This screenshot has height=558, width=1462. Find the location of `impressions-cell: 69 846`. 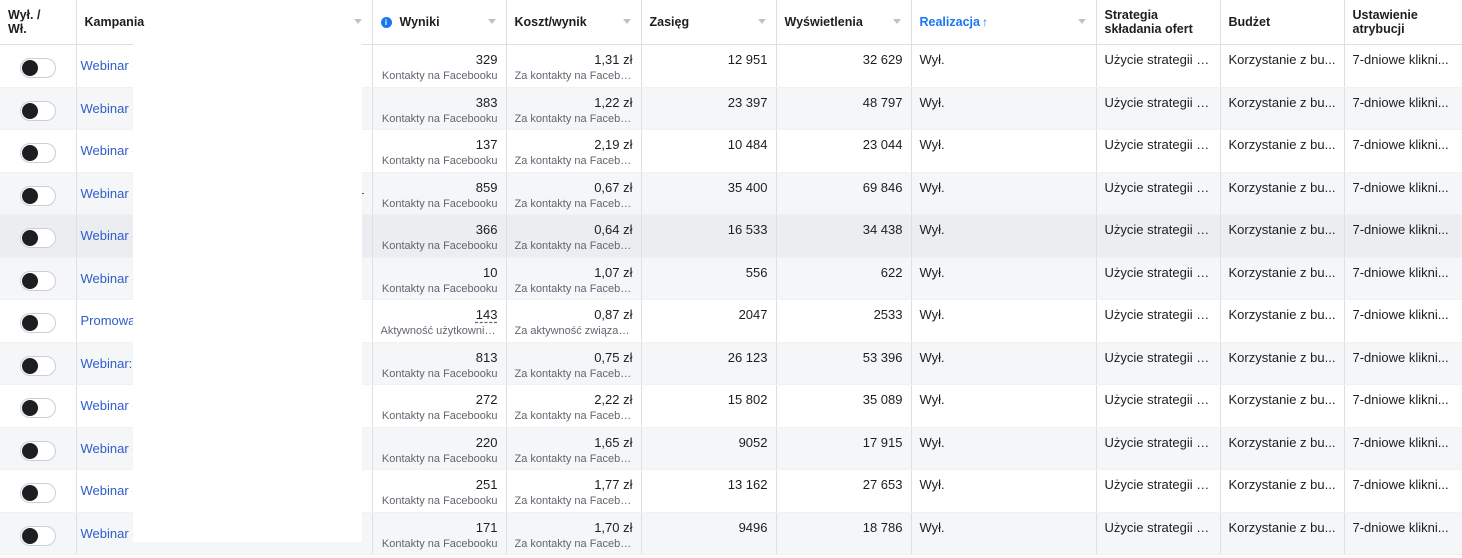

impressions-cell: 69 846 is located at coordinates (844, 193).